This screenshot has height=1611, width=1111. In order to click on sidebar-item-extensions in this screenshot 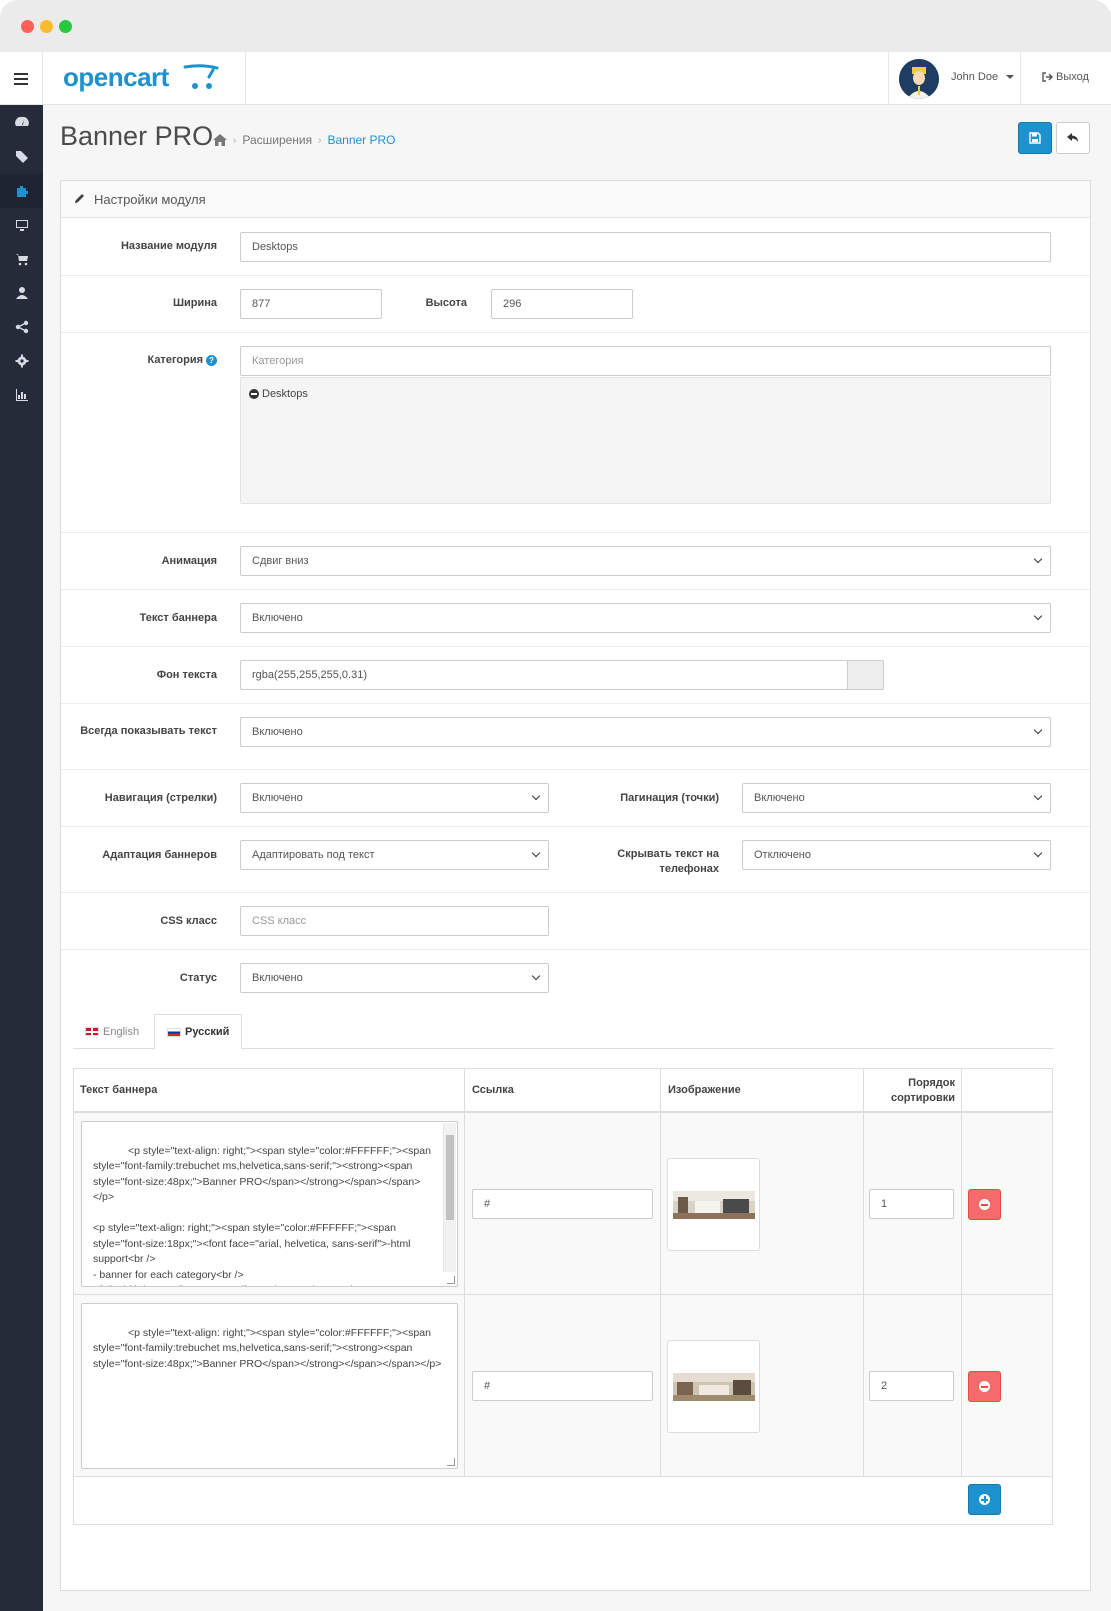, I will do `click(21, 191)`.